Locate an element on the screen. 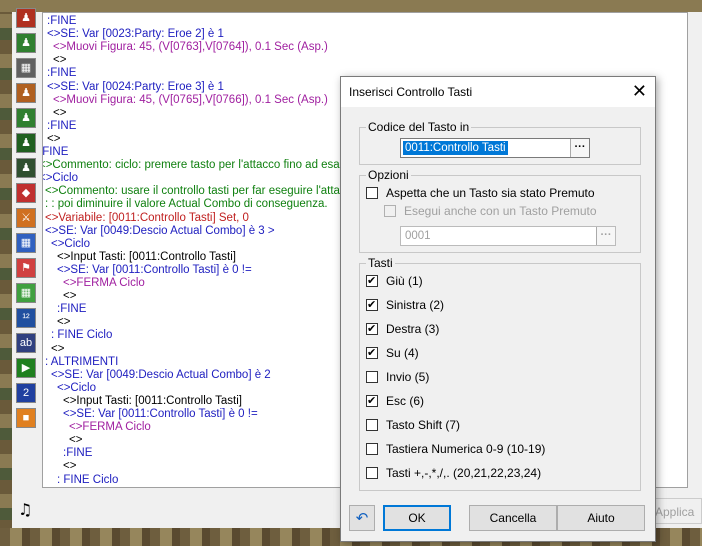 This screenshot has width=702, height=546. undo-icon: ↶ is located at coordinates (362, 518).